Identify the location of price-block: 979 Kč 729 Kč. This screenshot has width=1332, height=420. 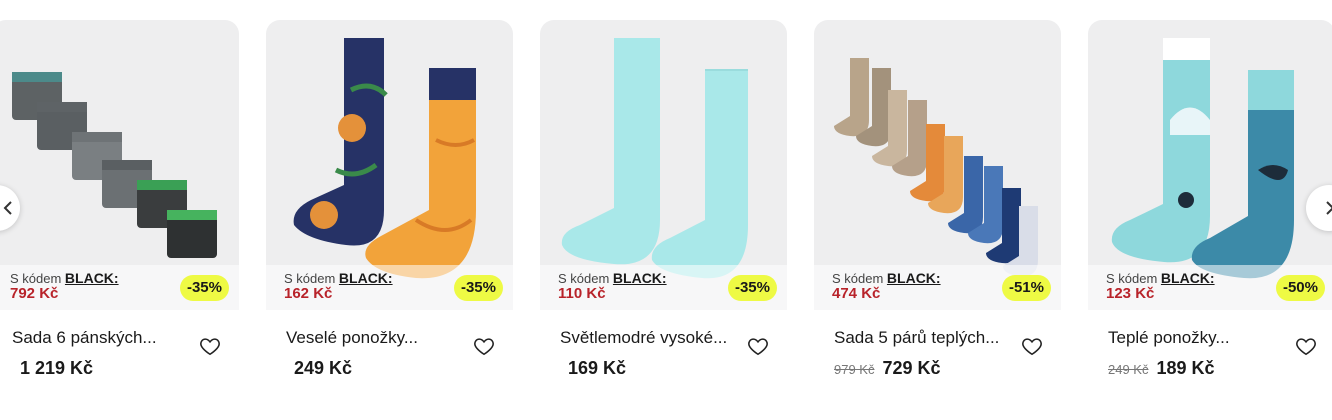
(887, 368).